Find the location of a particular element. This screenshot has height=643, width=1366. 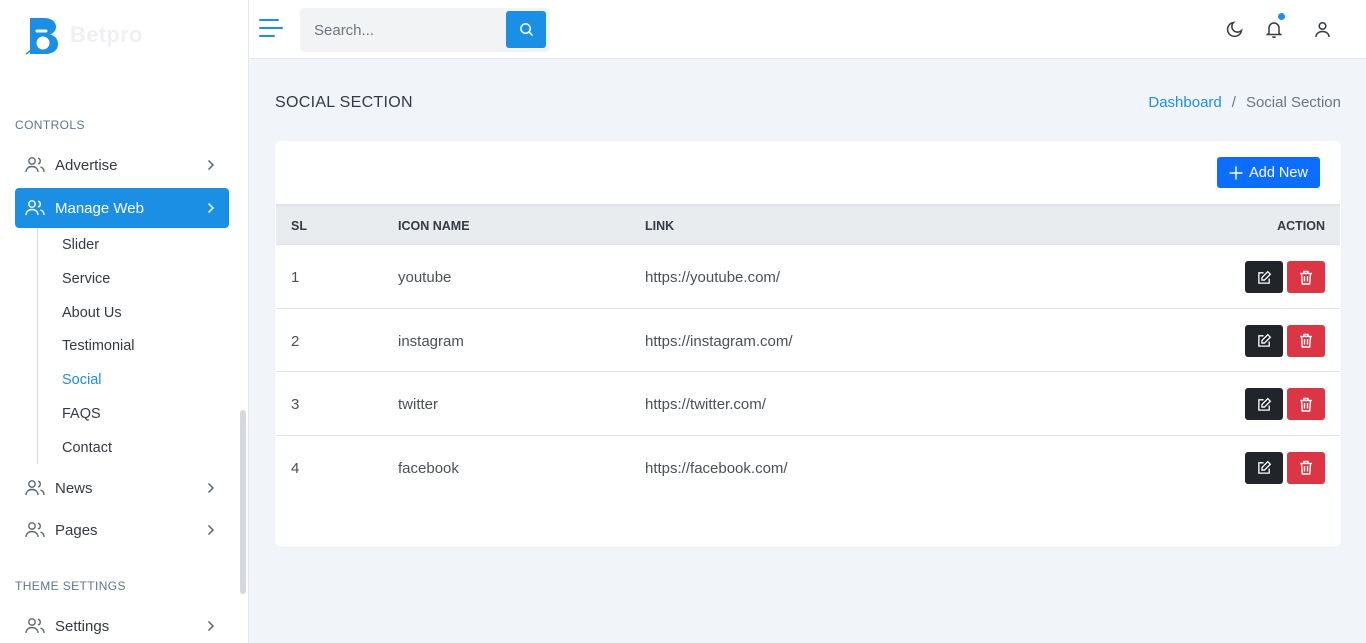

sidebar-item-advertise: Advertise is located at coordinates (122, 165).